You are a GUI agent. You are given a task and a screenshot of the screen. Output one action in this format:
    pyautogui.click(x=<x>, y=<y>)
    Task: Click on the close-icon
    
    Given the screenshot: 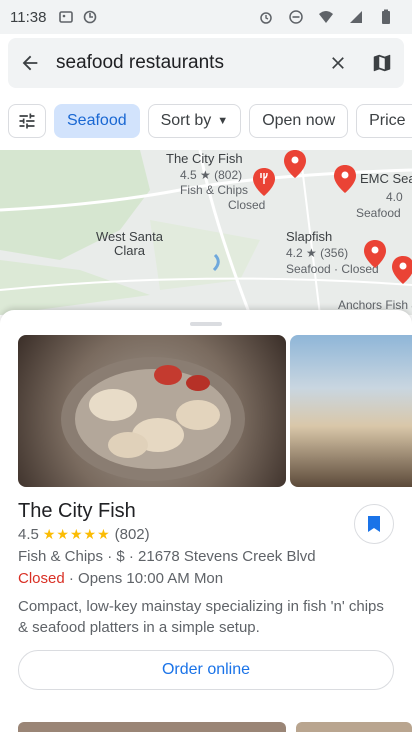 What is the action you would take?
    pyautogui.click(x=338, y=63)
    